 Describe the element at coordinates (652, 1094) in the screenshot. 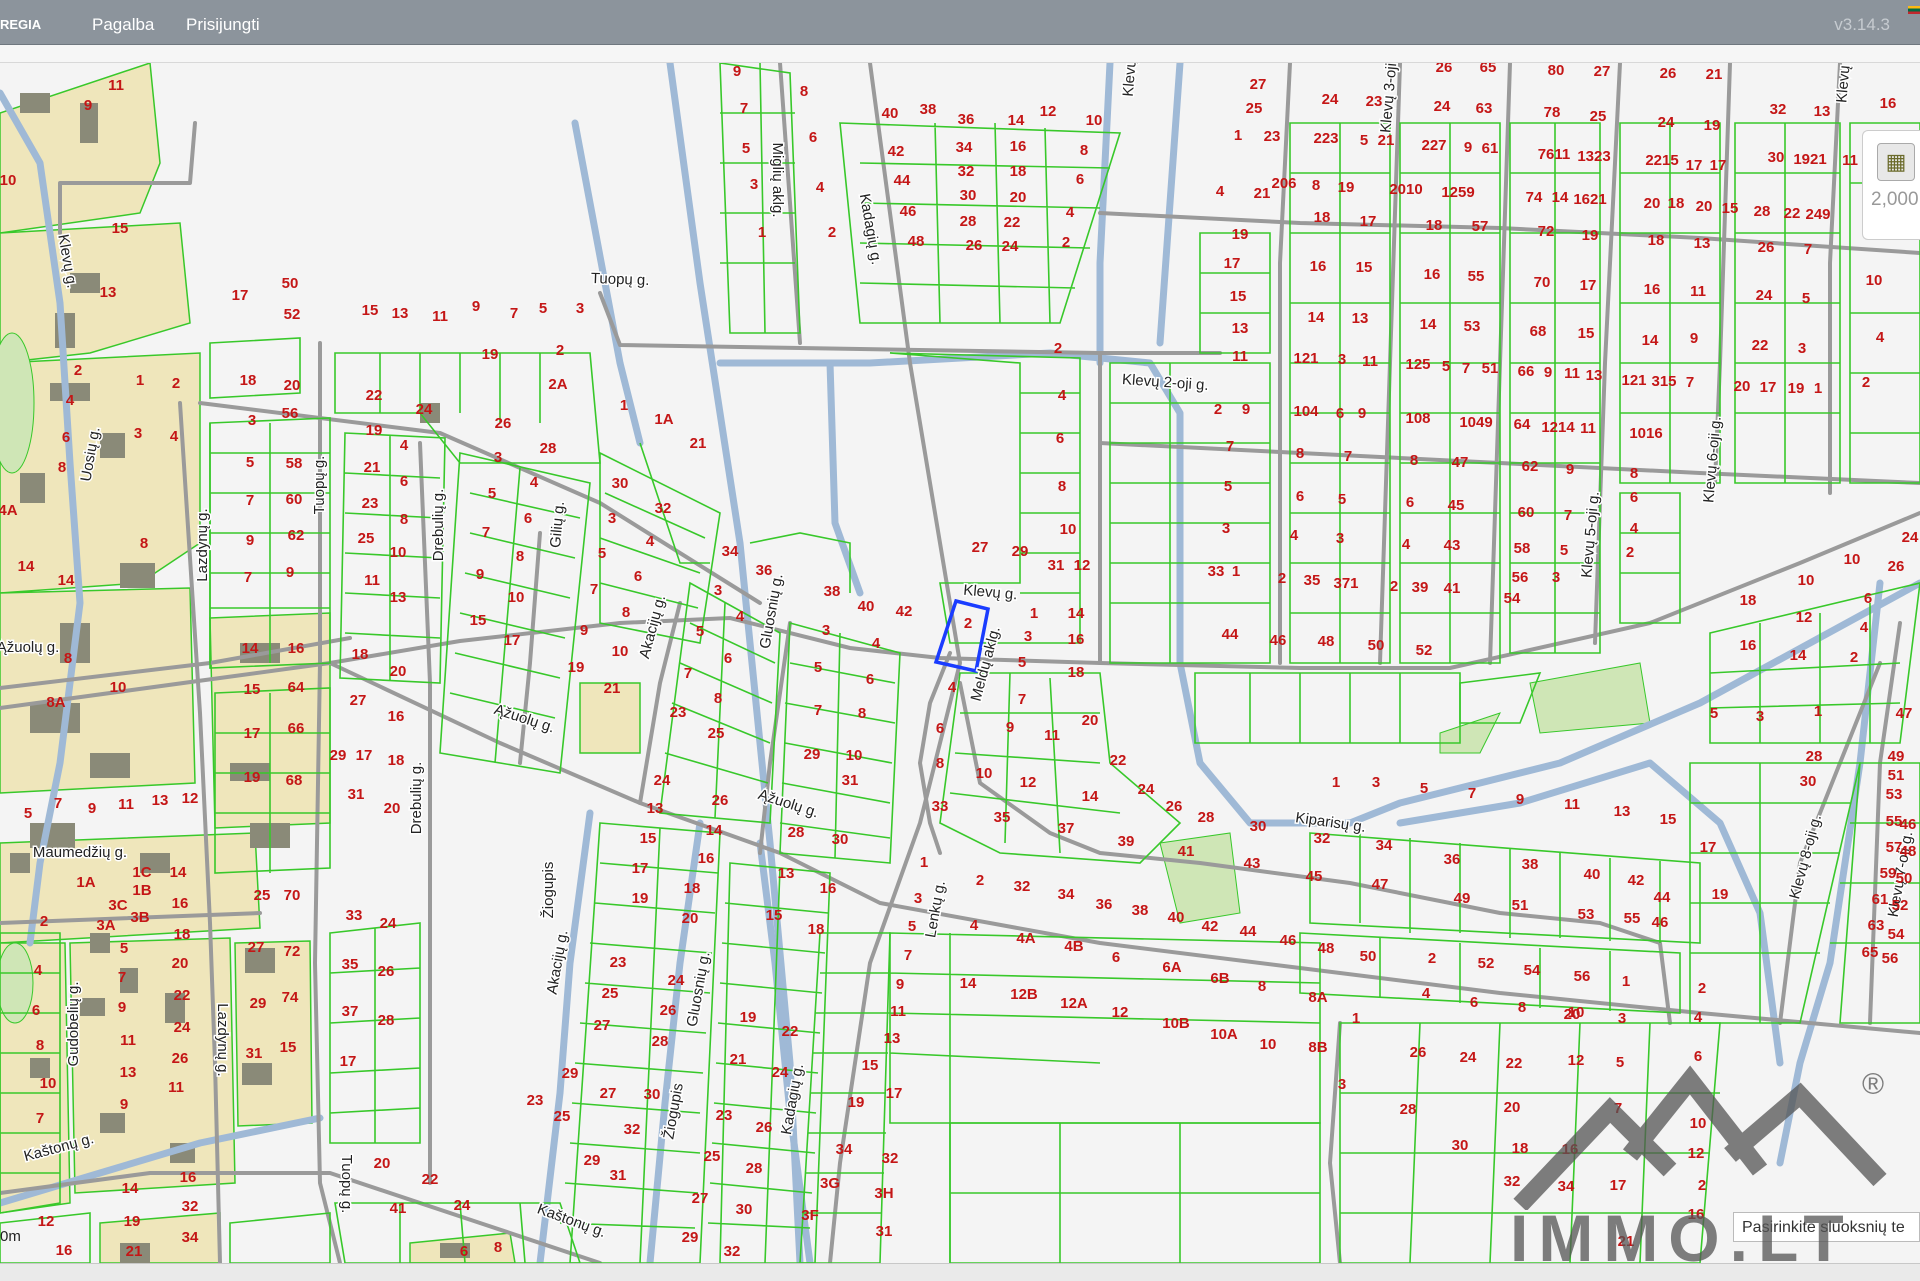

I see `parcel-number: 30` at that location.